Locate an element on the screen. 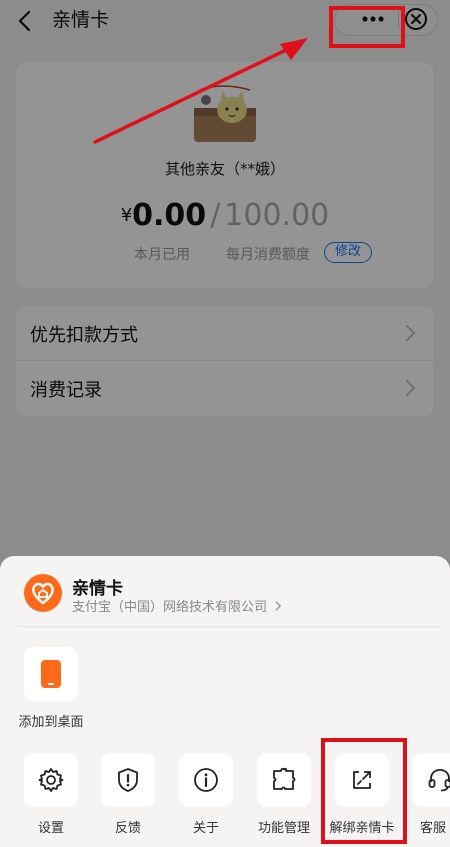  customer-service-label: 客服 is located at coordinates (433, 828).